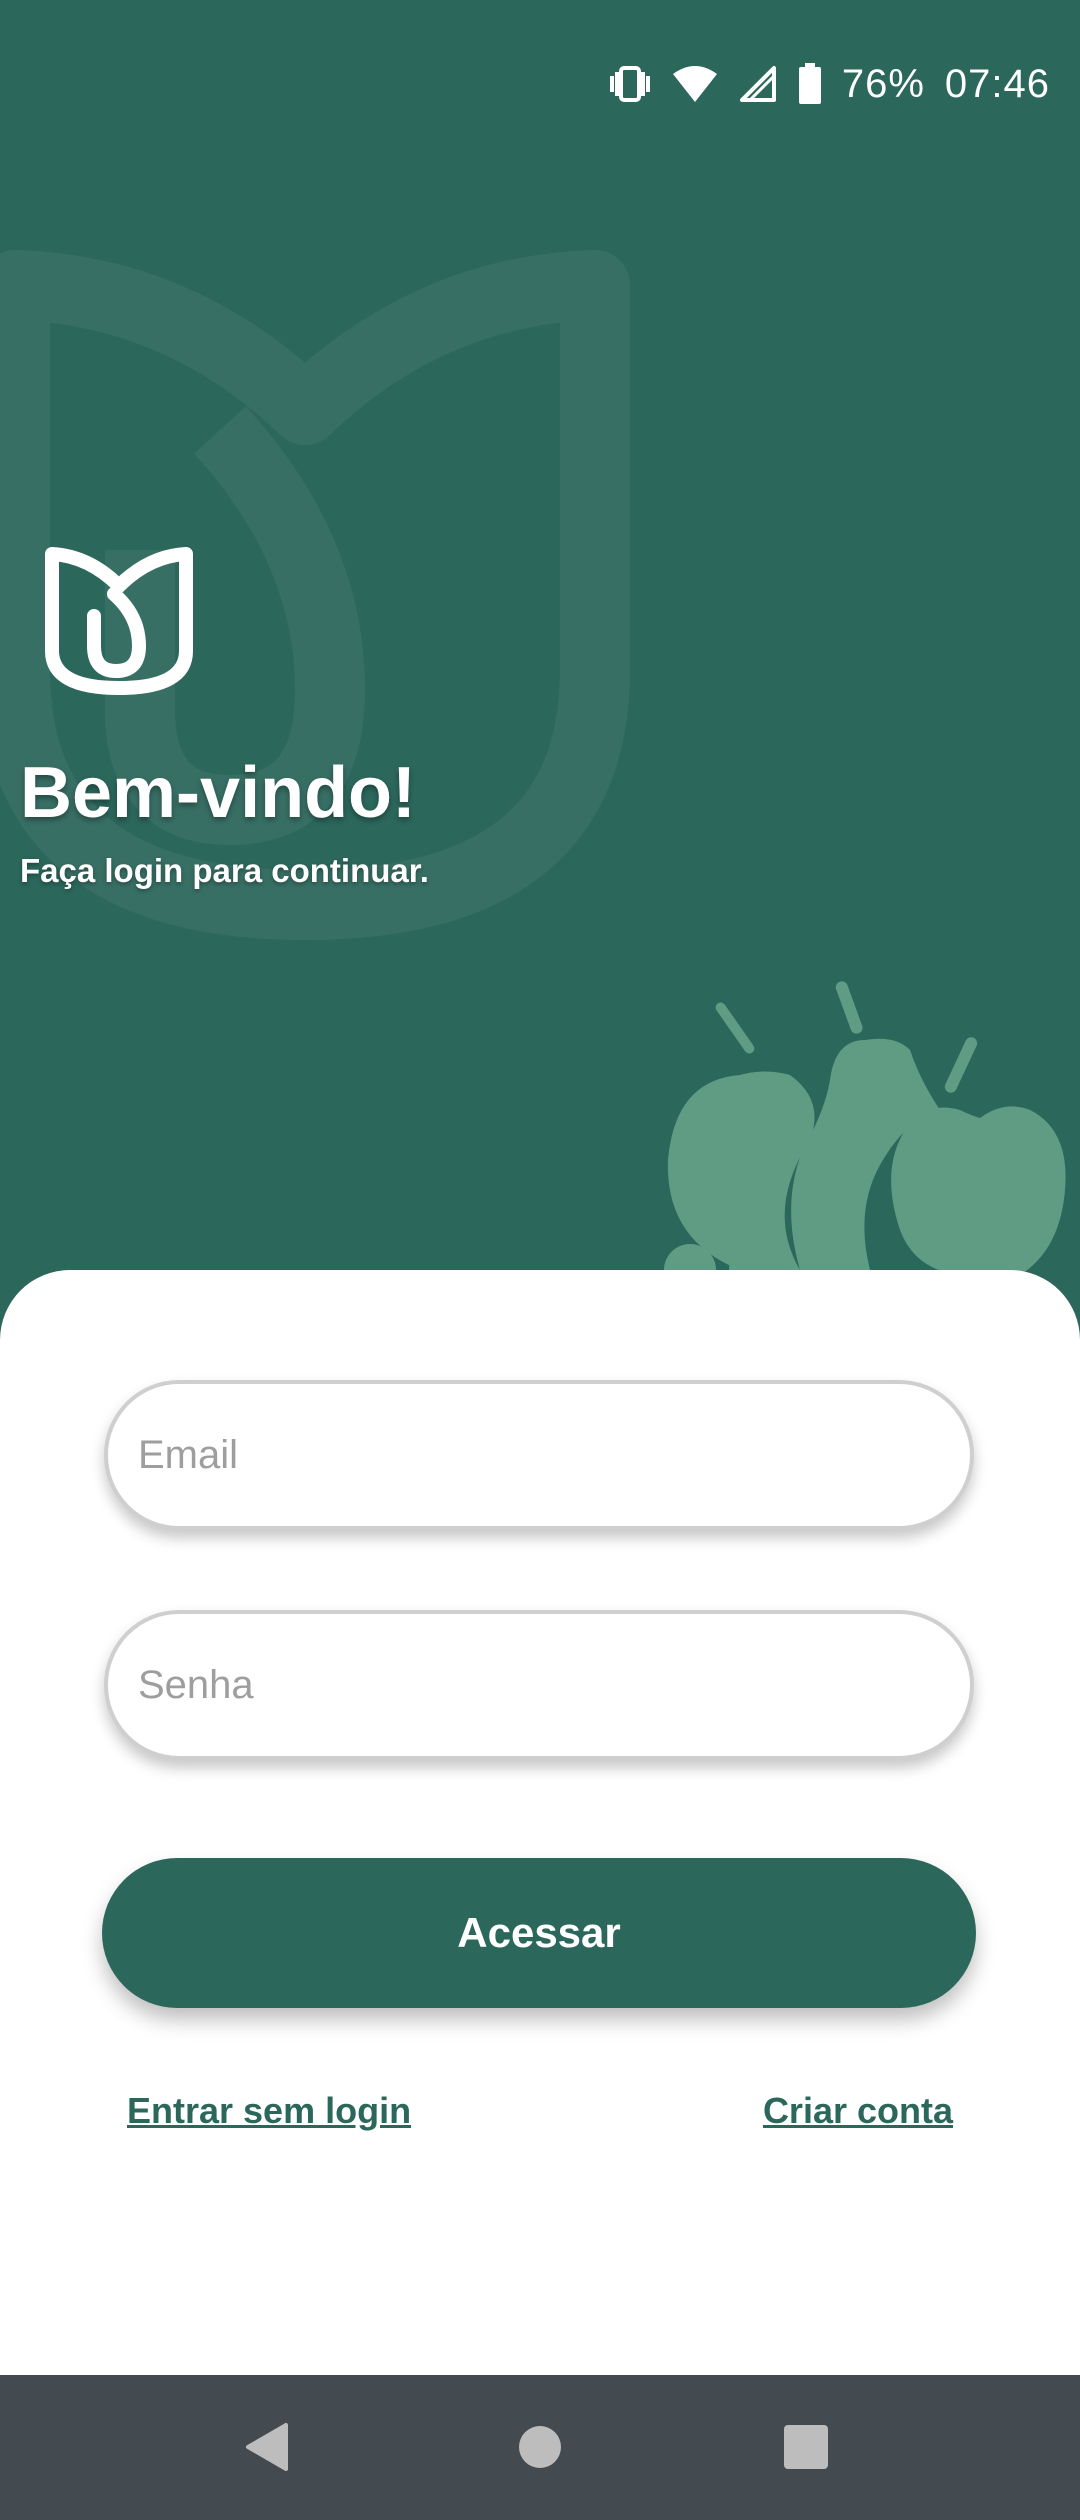  What do you see at coordinates (865, 1135) in the screenshot?
I see `fruits-illustration` at bounding box center [865, 1135].